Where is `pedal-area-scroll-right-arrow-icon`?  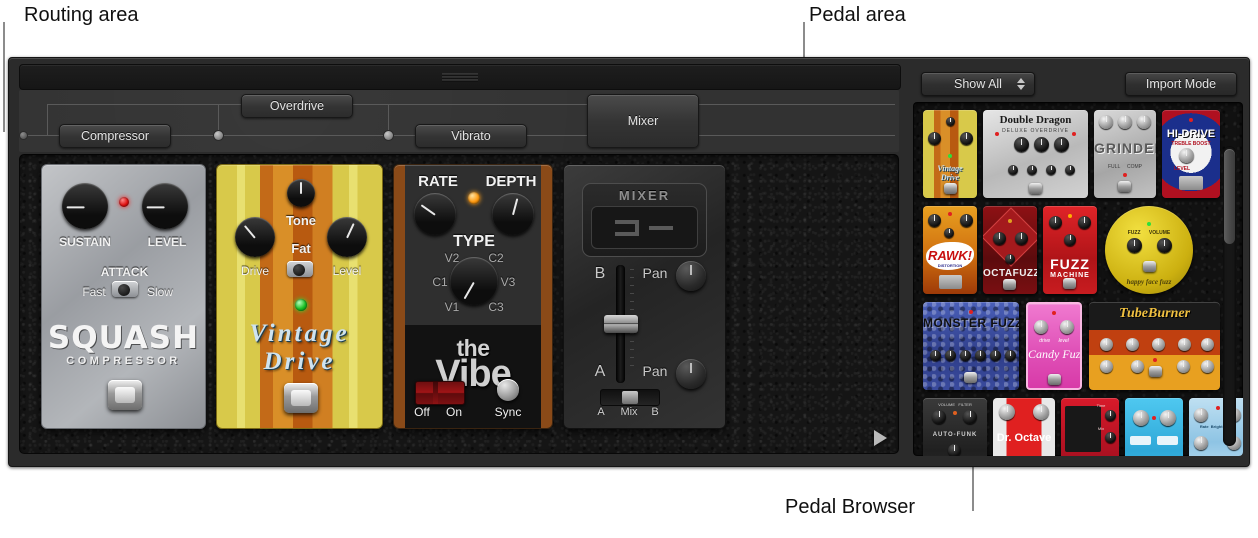
pedal-area-scroll-right-arrow-icon is located at coordinates (880, 438).